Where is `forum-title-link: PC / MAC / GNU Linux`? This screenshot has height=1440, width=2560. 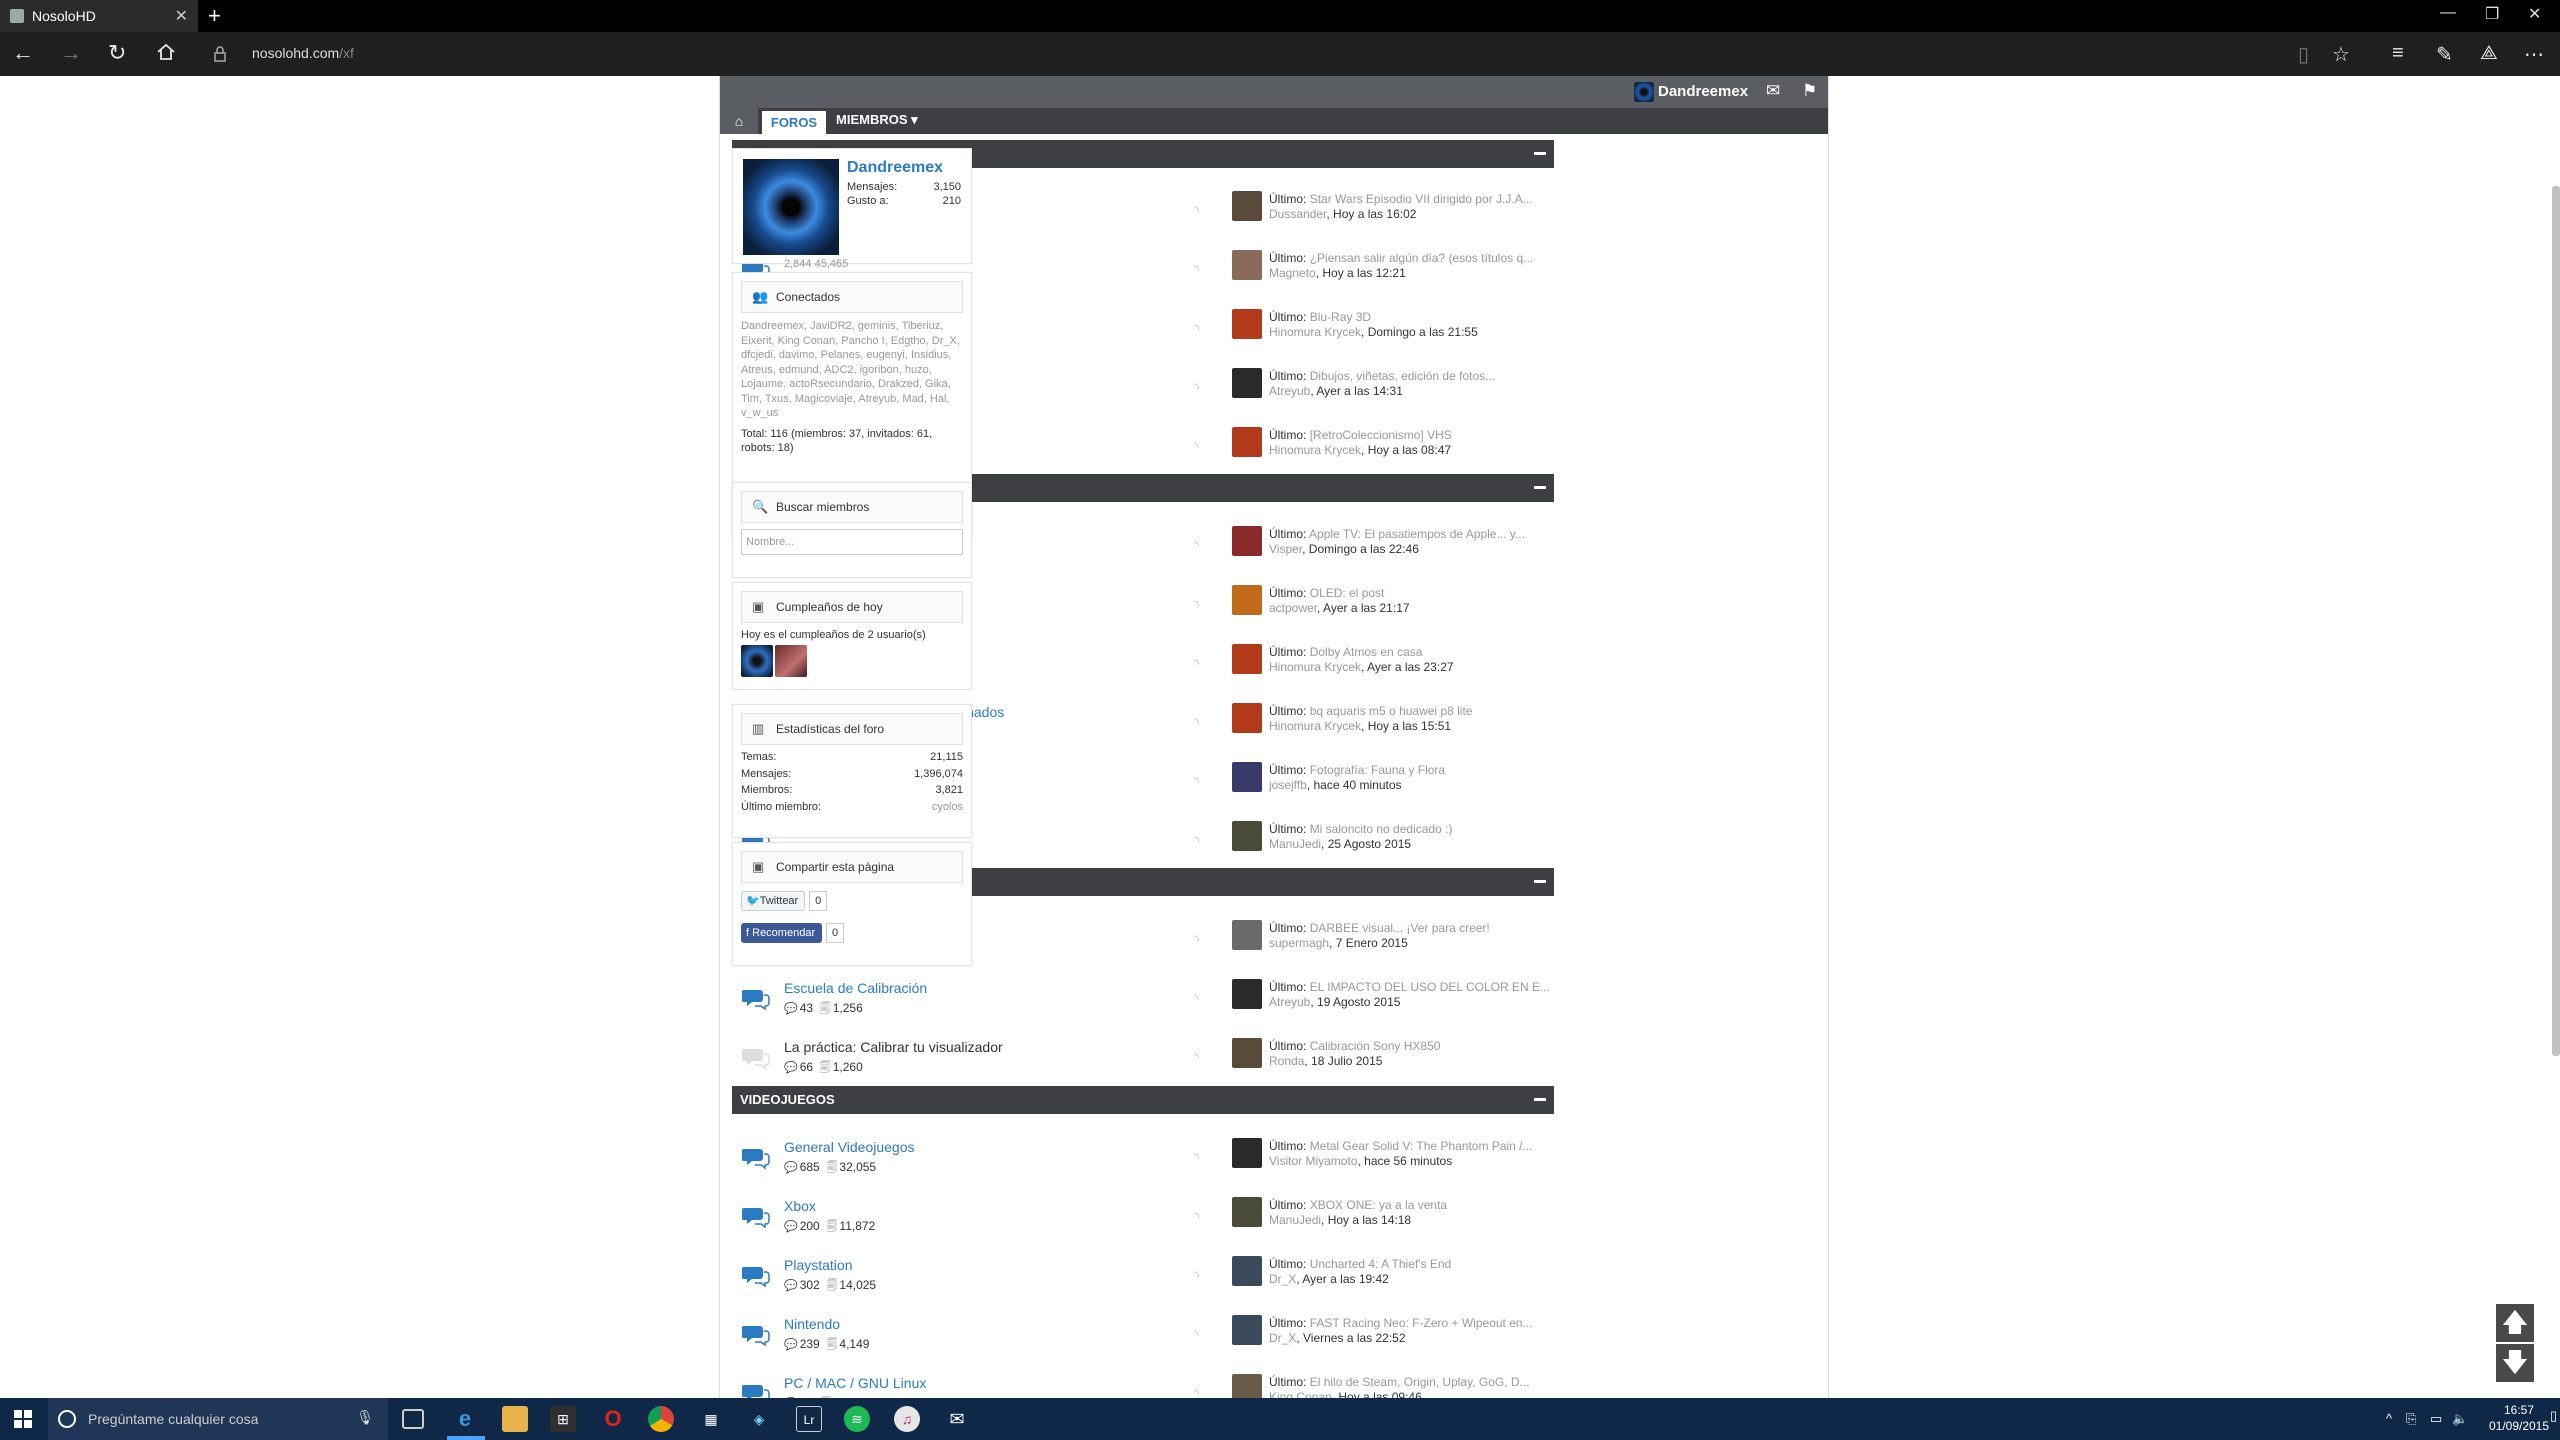 forum-title-link: PC / MAC / GNU Linux is located at coordinates (855, 1383).